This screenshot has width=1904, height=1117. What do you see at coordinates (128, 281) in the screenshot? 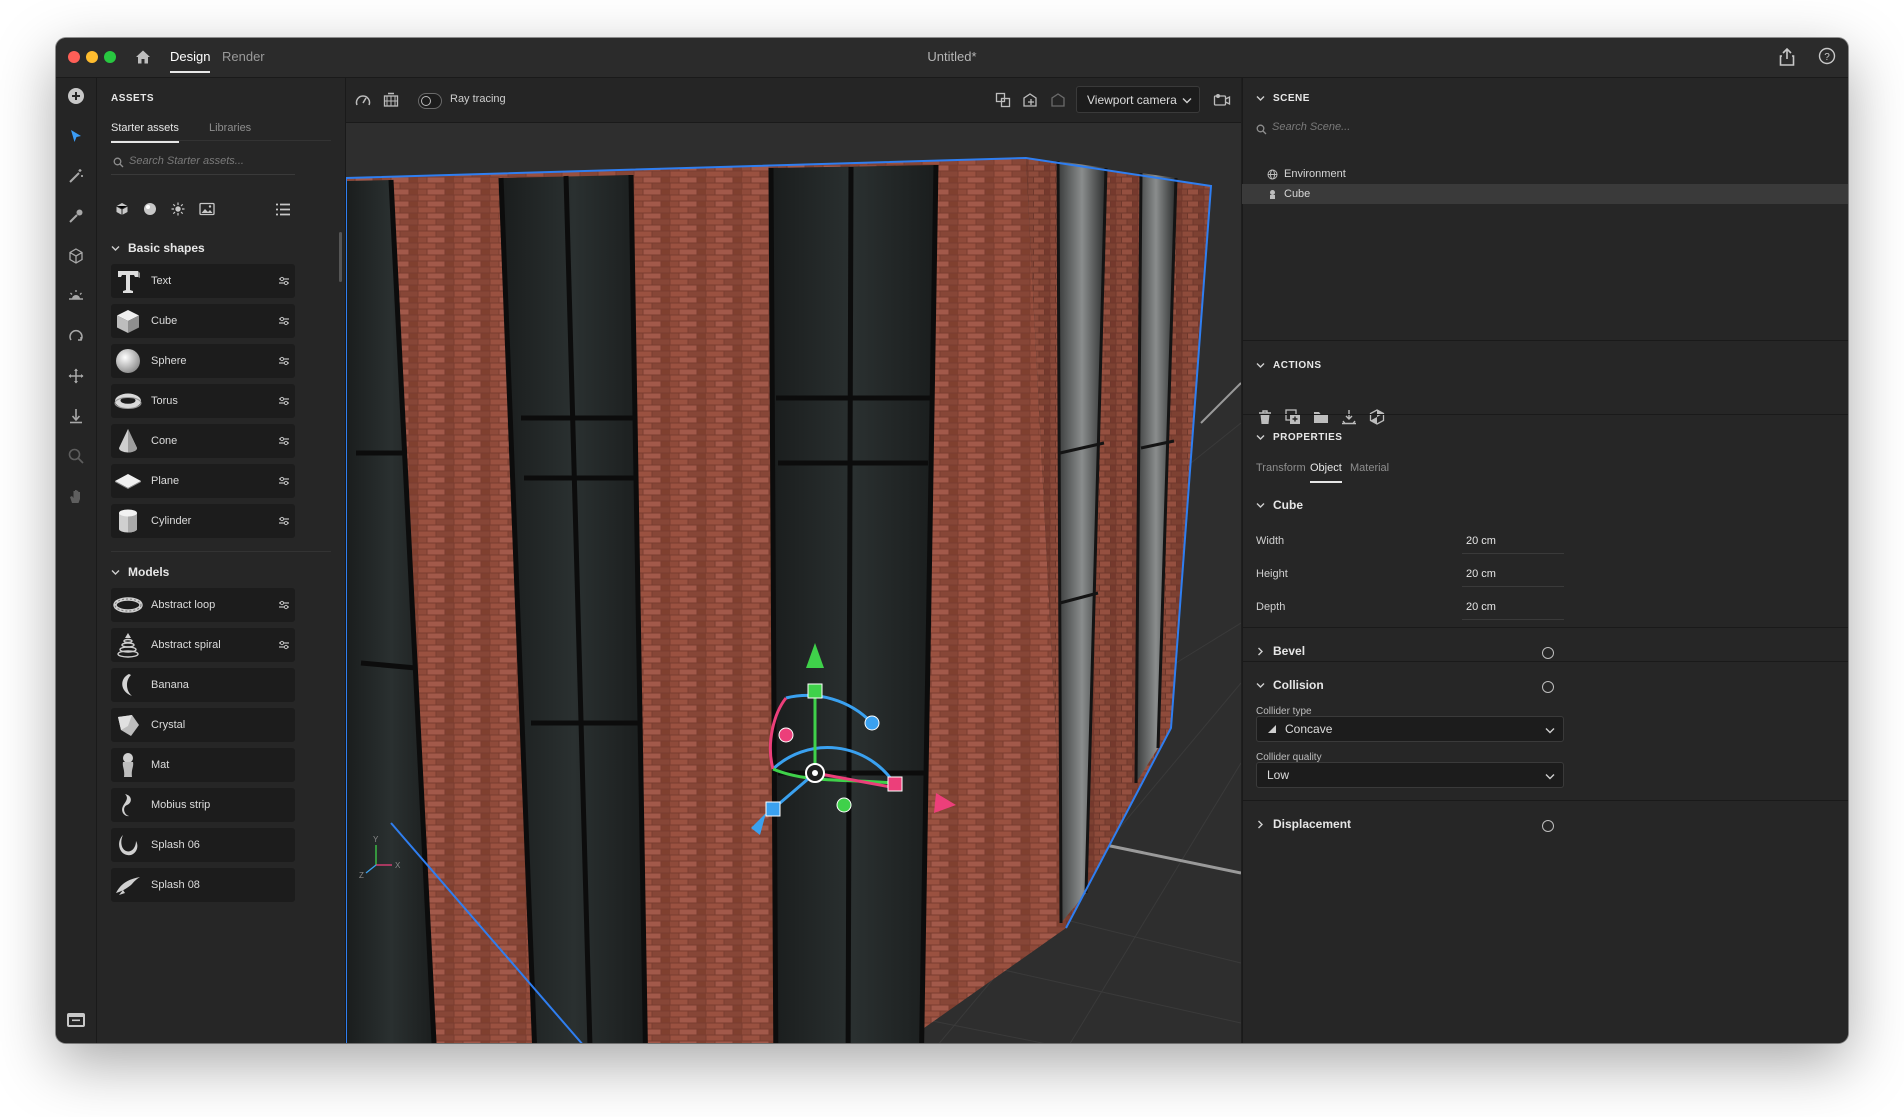
I see `text-shape-thumbnail` at bounding box center [128, 281].